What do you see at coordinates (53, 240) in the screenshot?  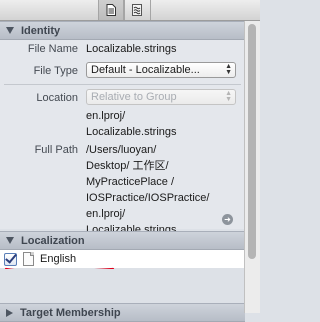 I see `localization-section-title: Localization` at bounding box center [53, 240].